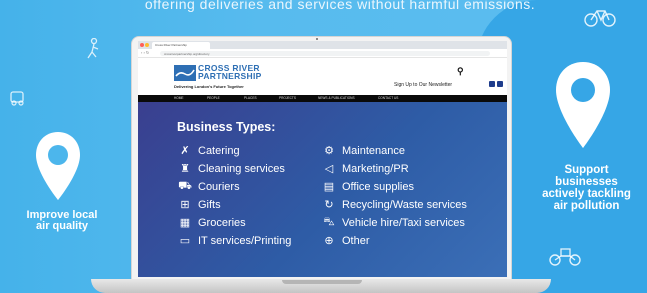 This screenshot has height=293, width=647. I want to click on back-forward-icon: ‹ › ↻, so click(145, 52).